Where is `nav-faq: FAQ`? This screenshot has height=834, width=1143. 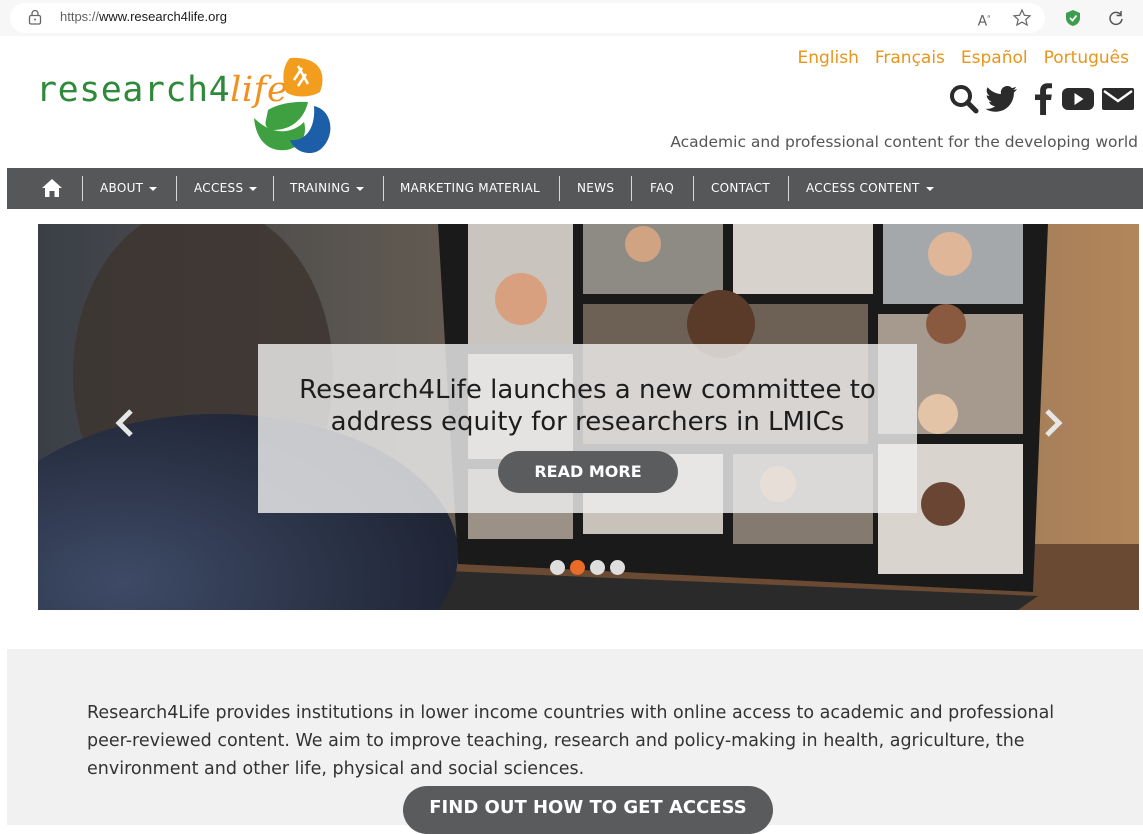
nav-faq: FAQ is located at coordinates (662, 188).